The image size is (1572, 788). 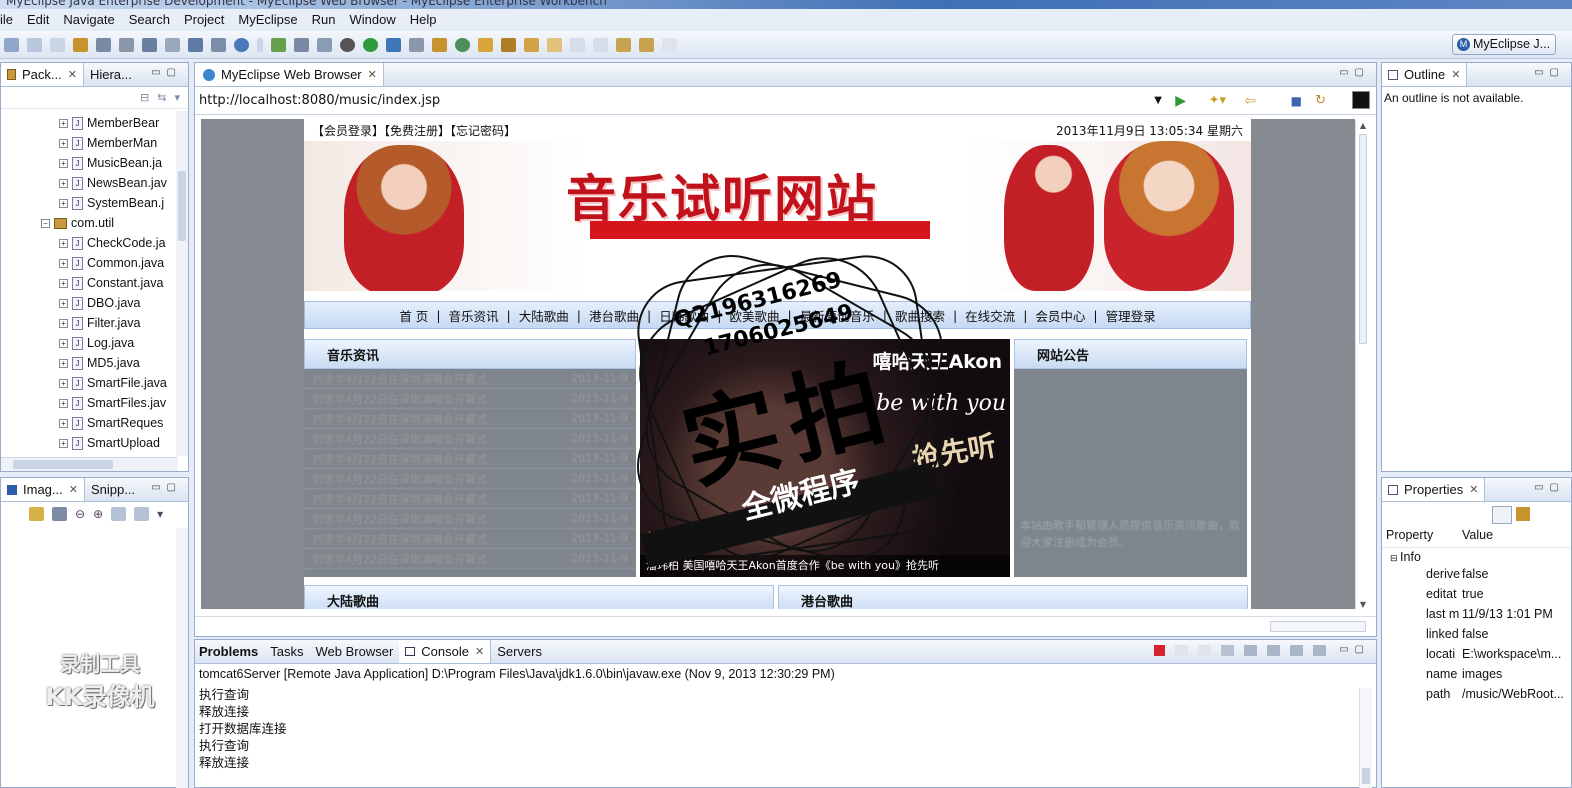 What do you see at coordinates (1363, 604) in the screenshot?
I see `scroll-down-icon: ▼` at bounding box center [1363, 604].